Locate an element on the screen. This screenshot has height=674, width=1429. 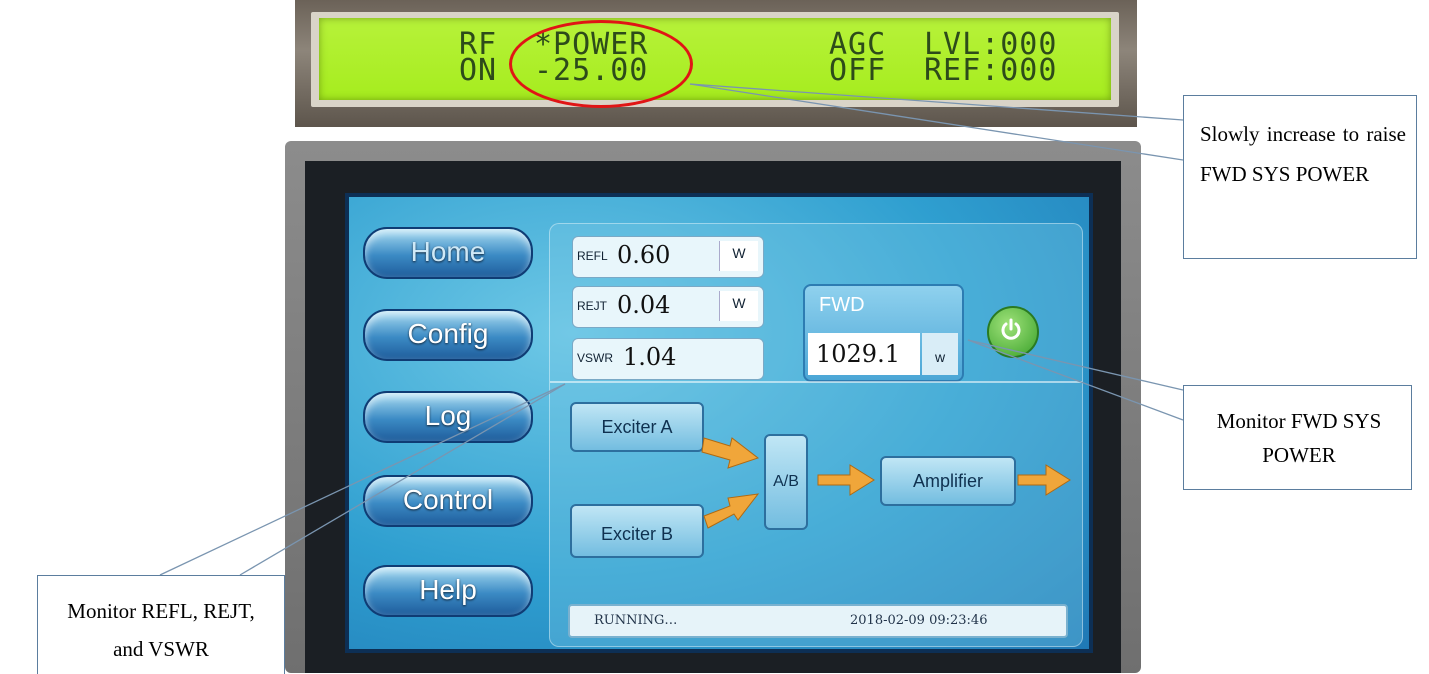
callout-refl-text: Monitor REFL, REJT, and VSWR is located at coordinates (161, 630).